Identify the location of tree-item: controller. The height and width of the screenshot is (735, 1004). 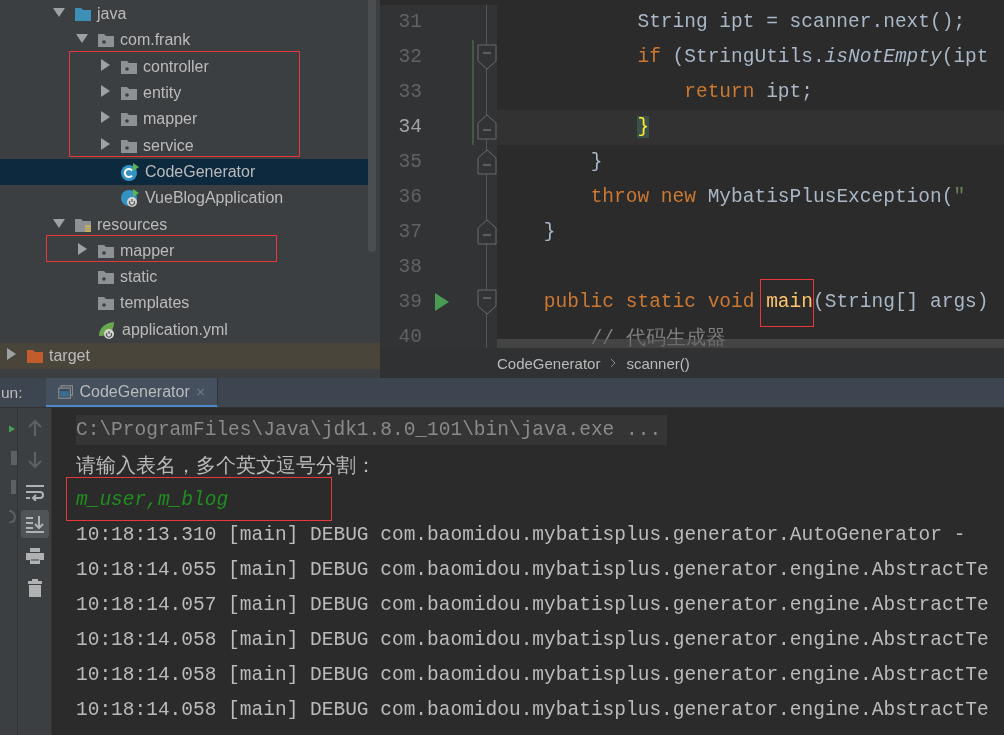
(185, 66).